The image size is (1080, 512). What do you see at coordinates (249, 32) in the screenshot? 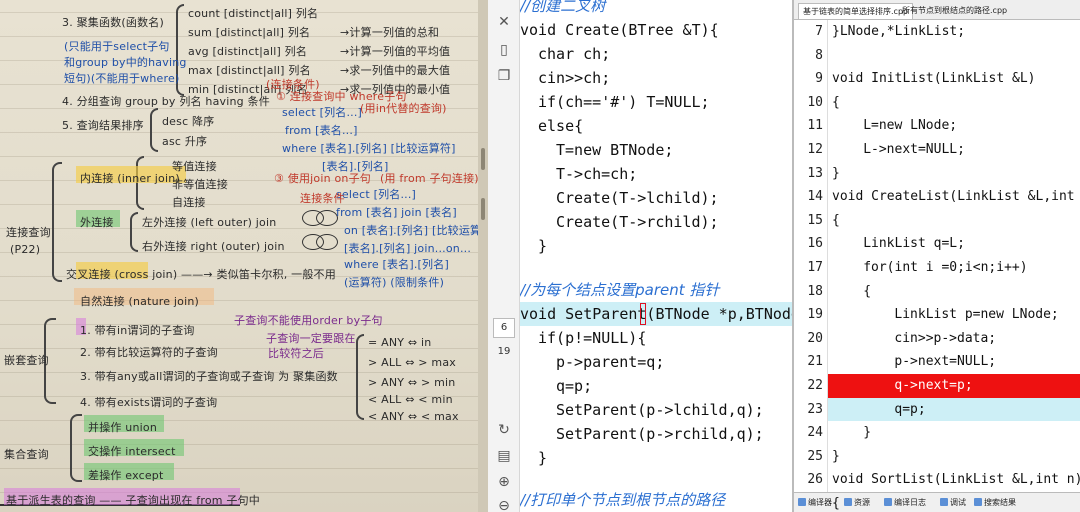
I see `note-text: sum [distinct|all] 列名` at bounding box center [249, 32].